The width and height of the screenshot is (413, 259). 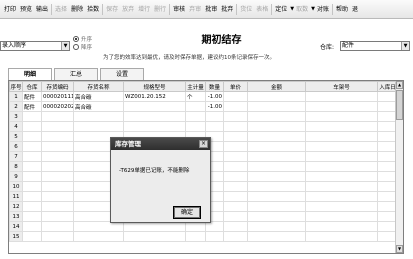 I want to click on toolbar-button-2: 输出, so click(x=42, y=9).